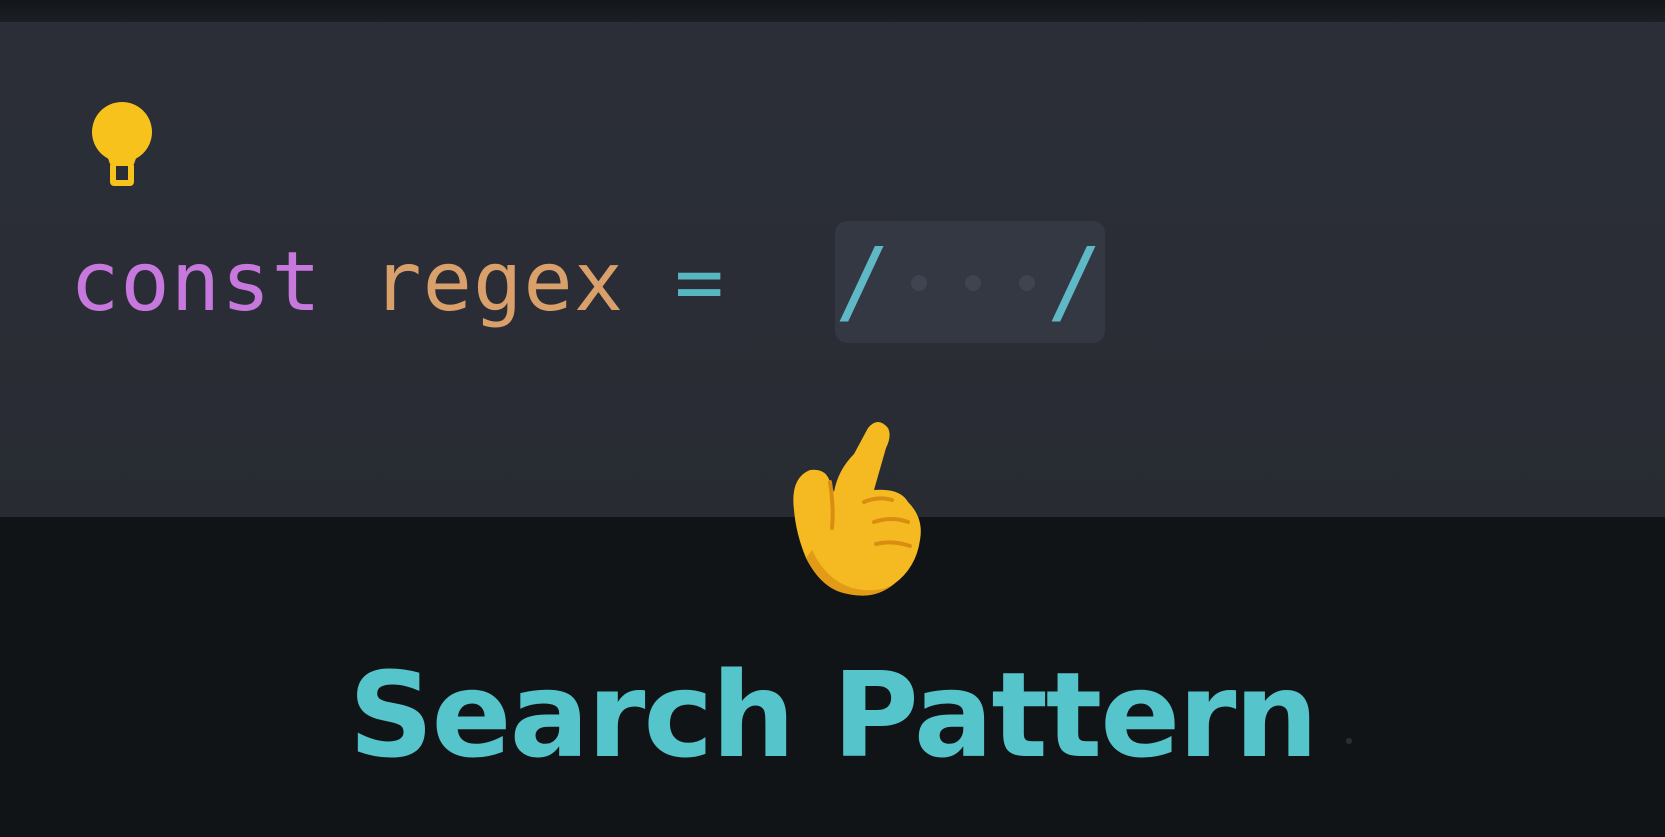 This screenshot has height=837, width=1665. What do you see at coordinates (699, 282) in the screenshot?
I see `assignment-operator: =` at bounding box center [699, 282].